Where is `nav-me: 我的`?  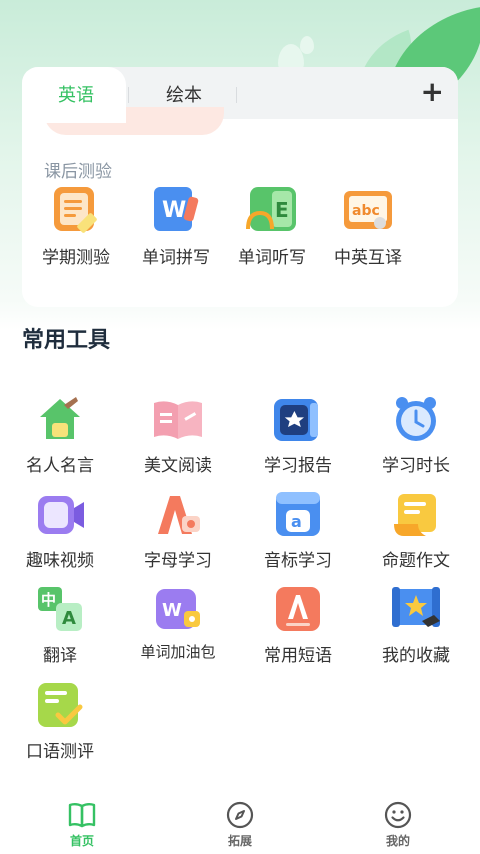 nav-me: 我的 is located at coordinates (398, 824).